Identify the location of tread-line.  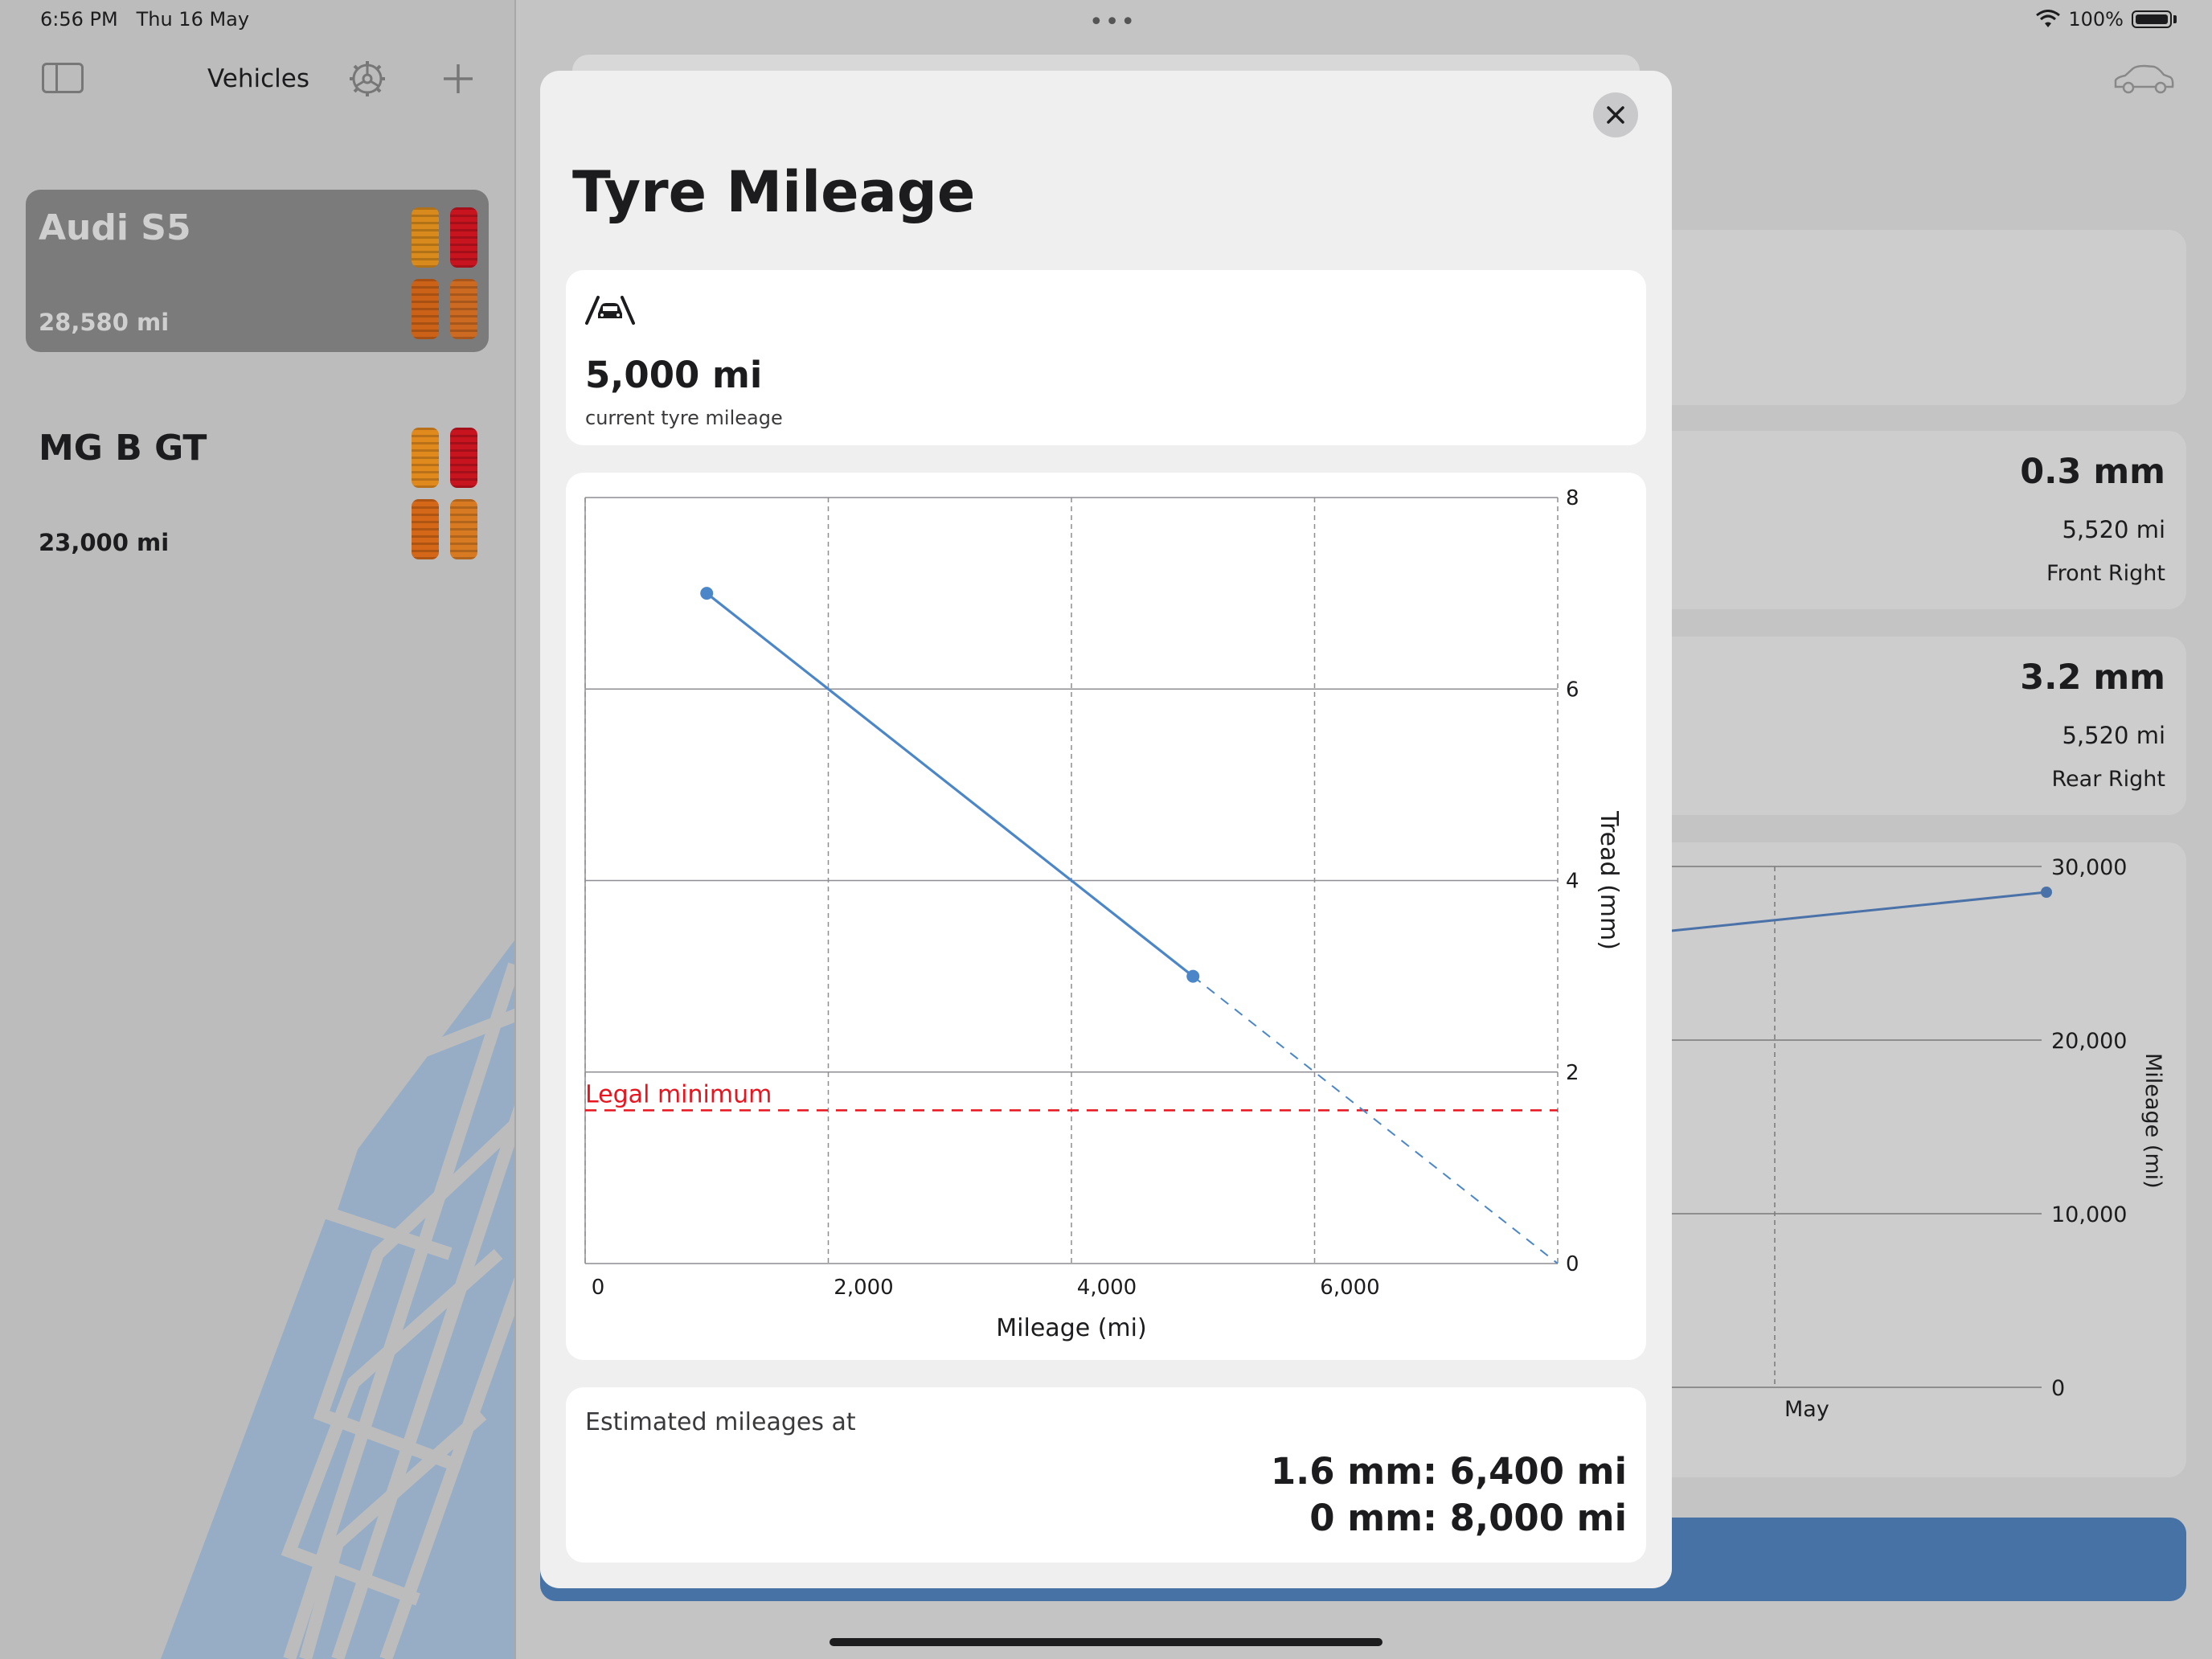
(950, 784).